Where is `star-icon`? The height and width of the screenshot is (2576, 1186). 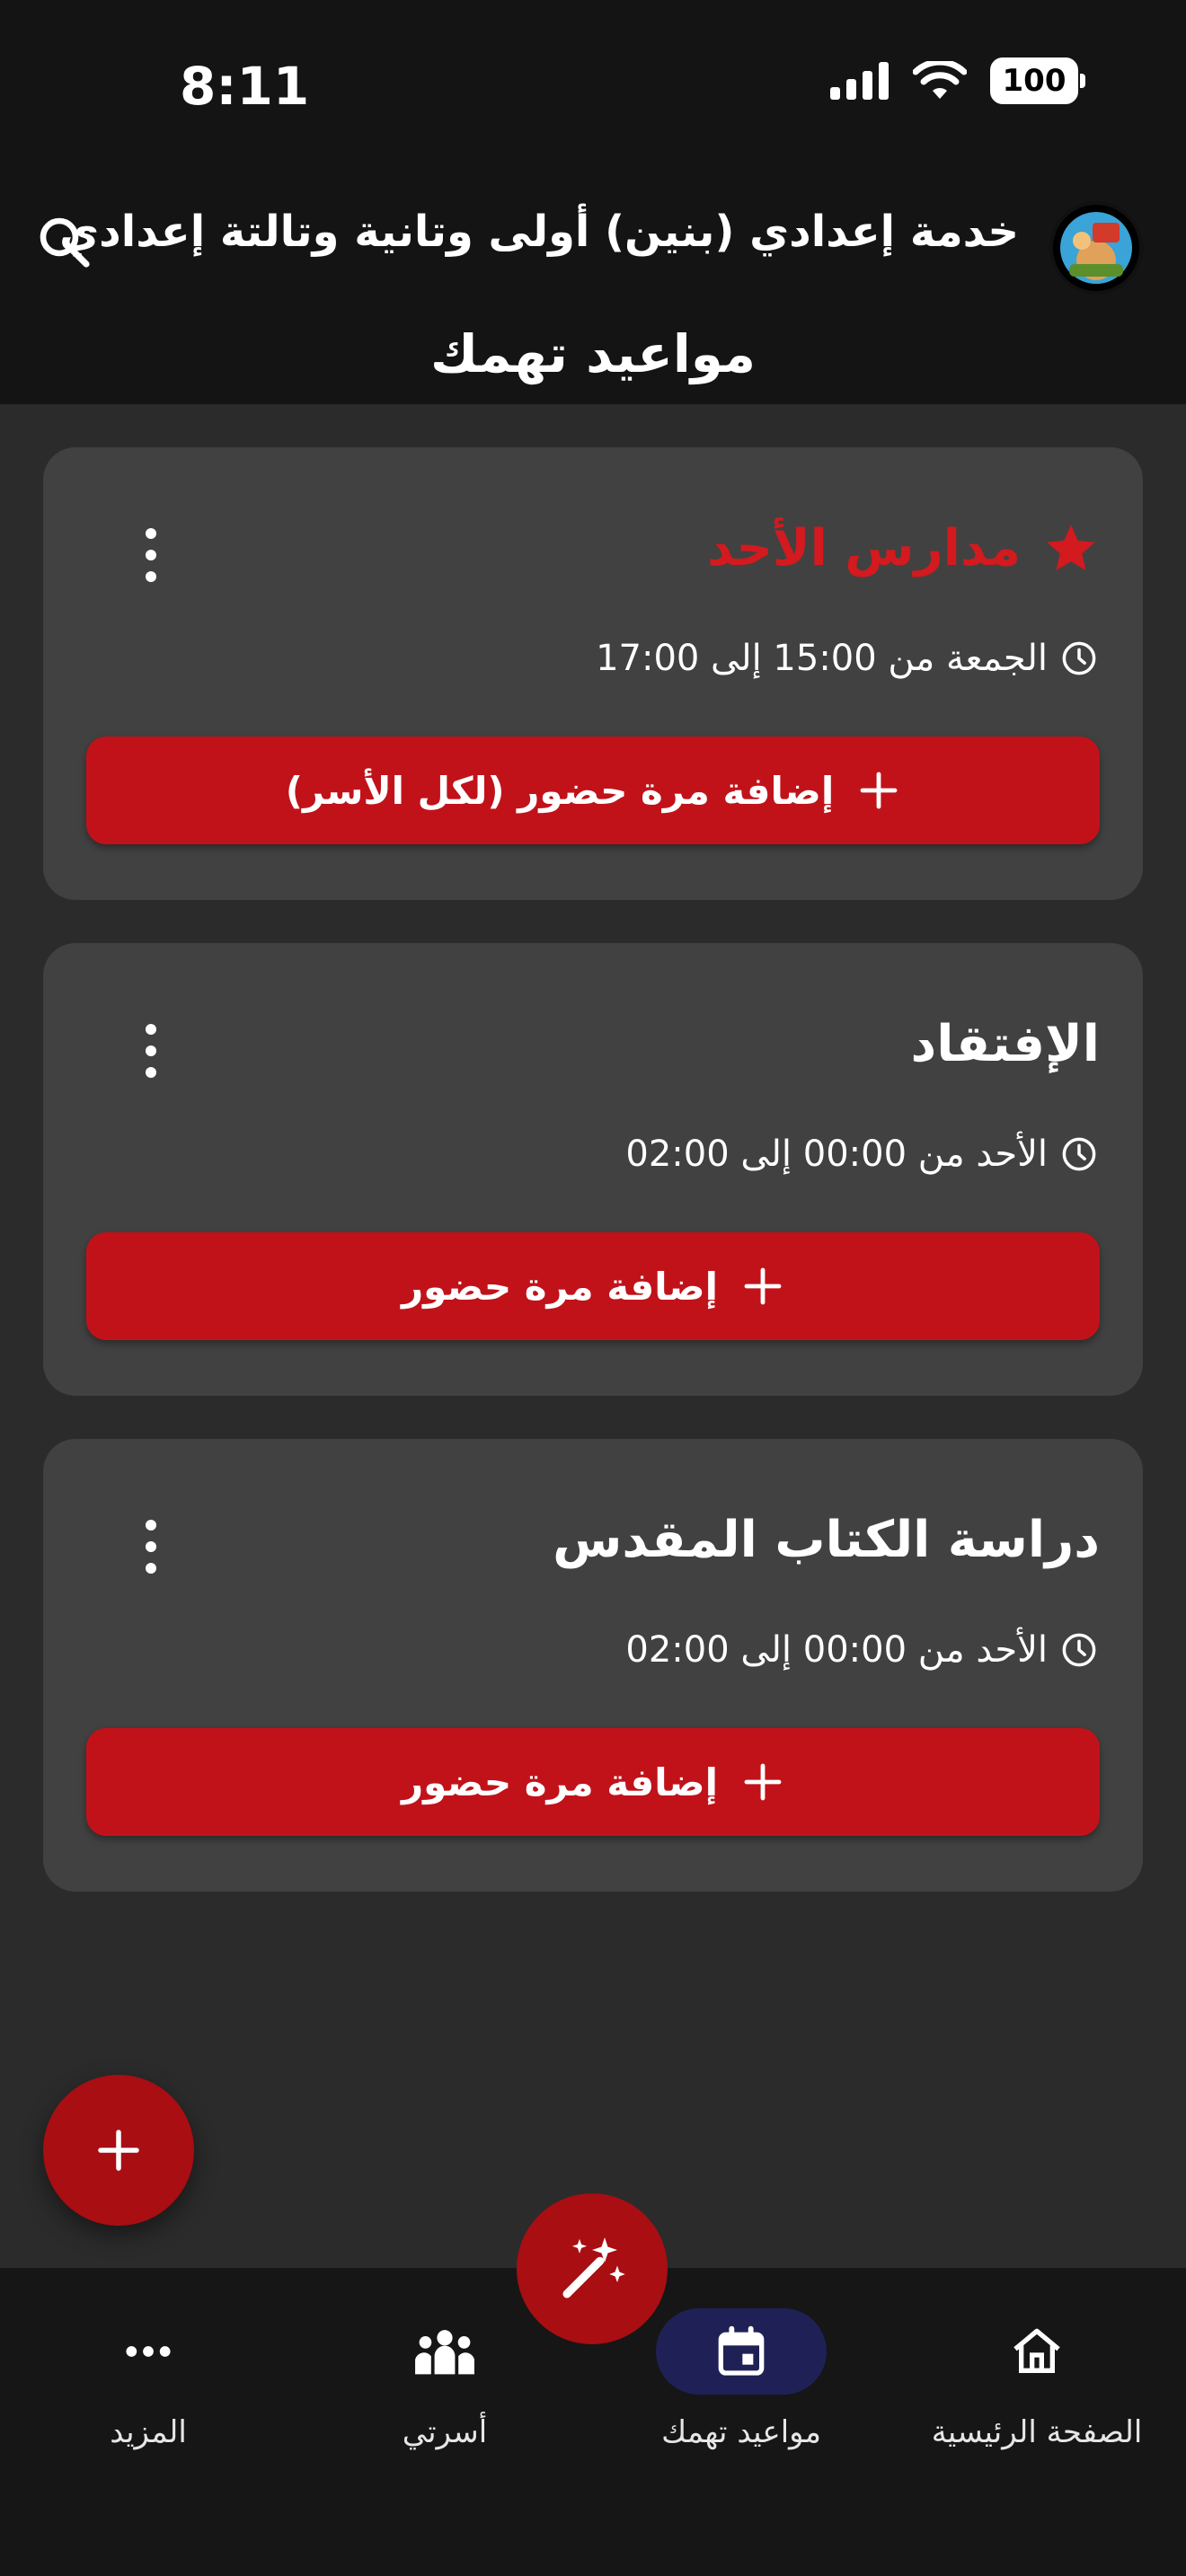 star-icon is located at coordinates (1071, 547).